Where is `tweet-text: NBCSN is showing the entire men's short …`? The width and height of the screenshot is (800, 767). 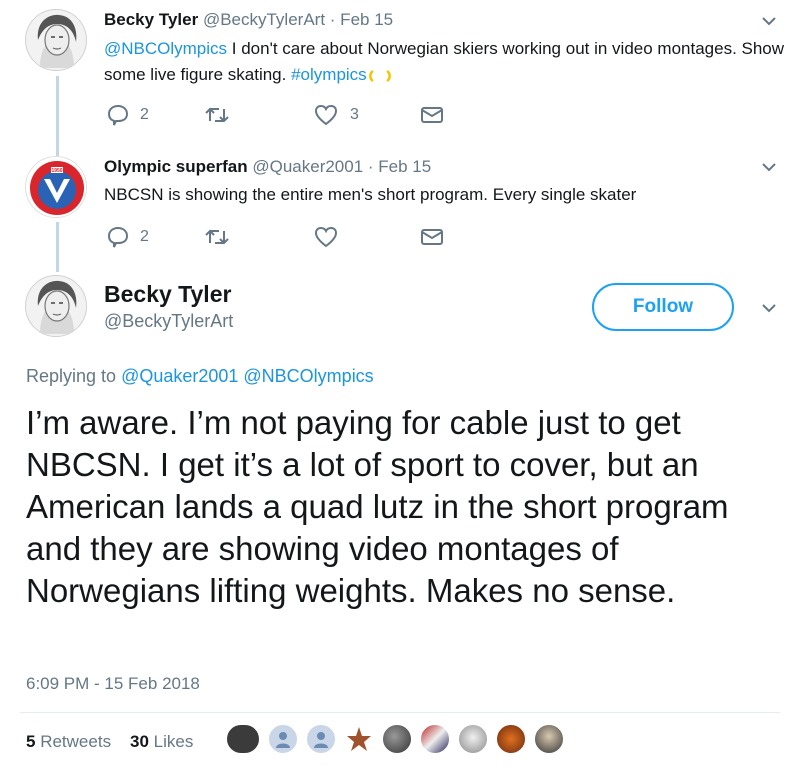 tweet-text: NBCSN is showing the entire men's short … is located at coordinates (449, 195).